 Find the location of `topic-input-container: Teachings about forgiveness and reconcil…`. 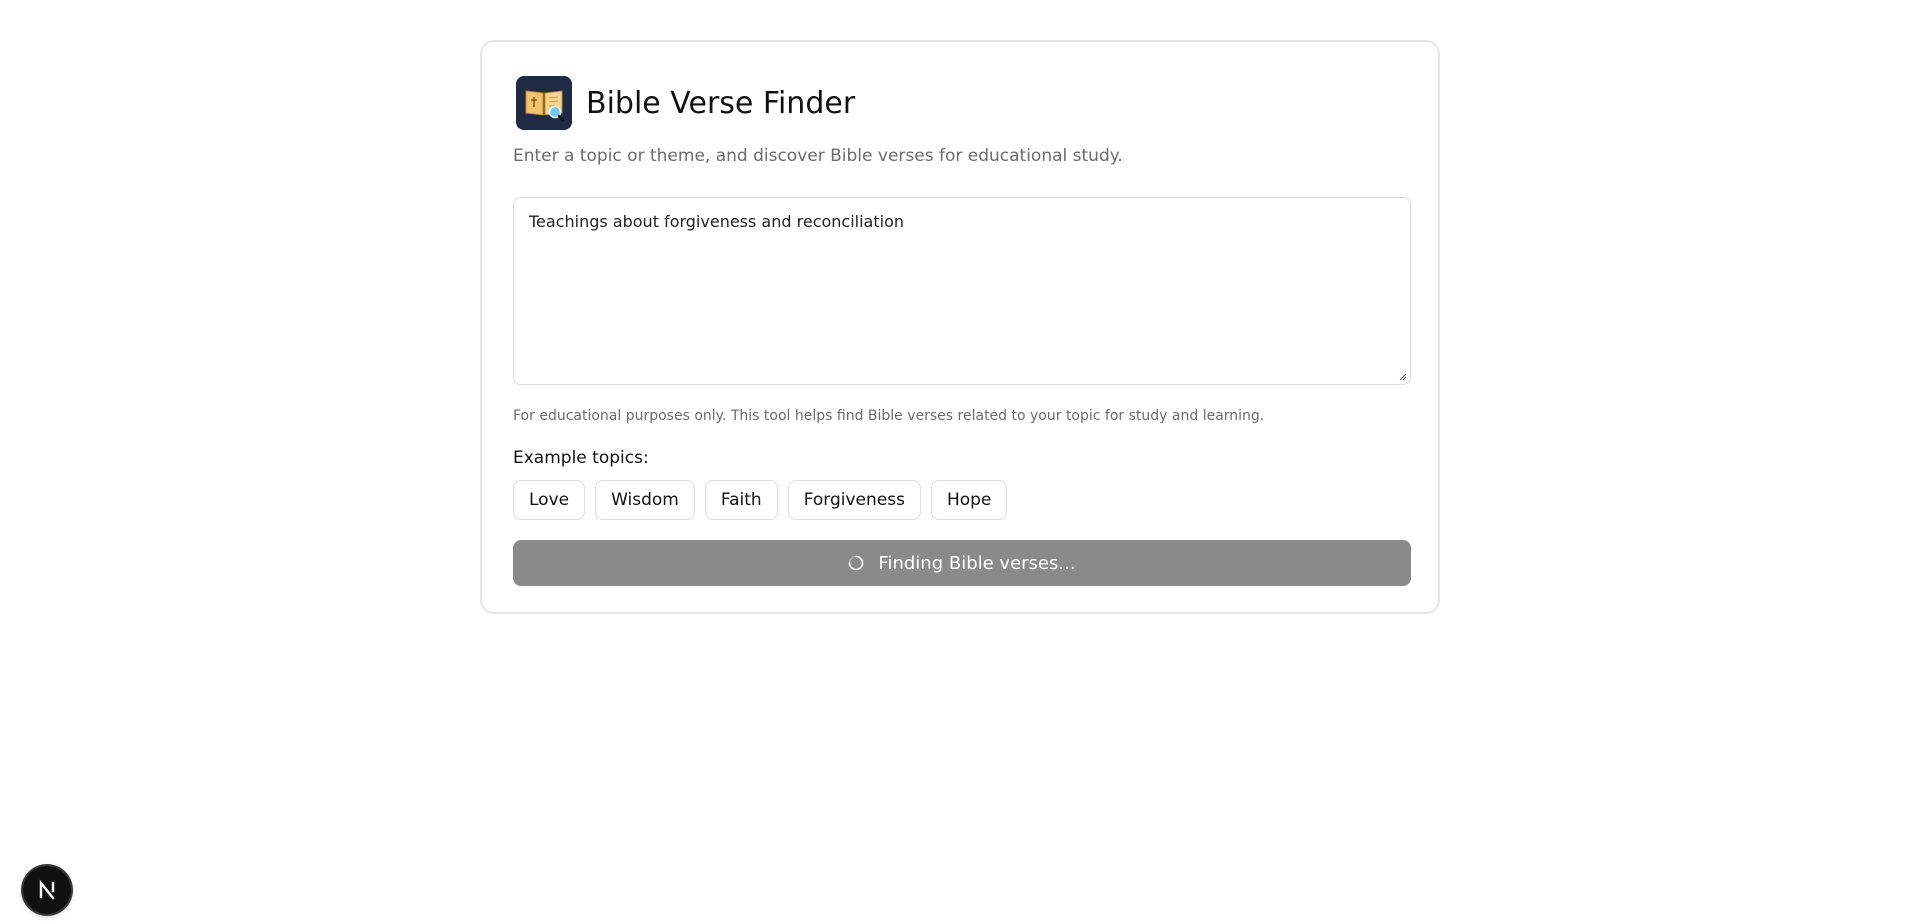

topic-input-container: Teachings about forgiveness and reconcil… is located at coordinates (962, 291).